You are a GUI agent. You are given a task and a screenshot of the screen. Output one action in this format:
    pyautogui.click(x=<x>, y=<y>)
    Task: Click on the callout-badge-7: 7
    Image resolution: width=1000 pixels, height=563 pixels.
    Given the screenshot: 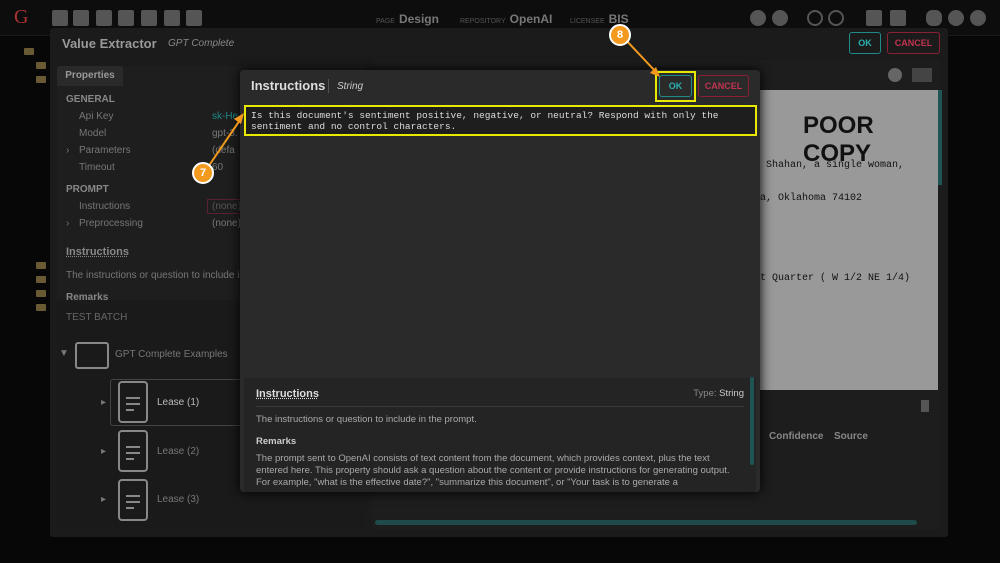 What is the action you would take?
    pyautogui.click(x=203, y=173)
    